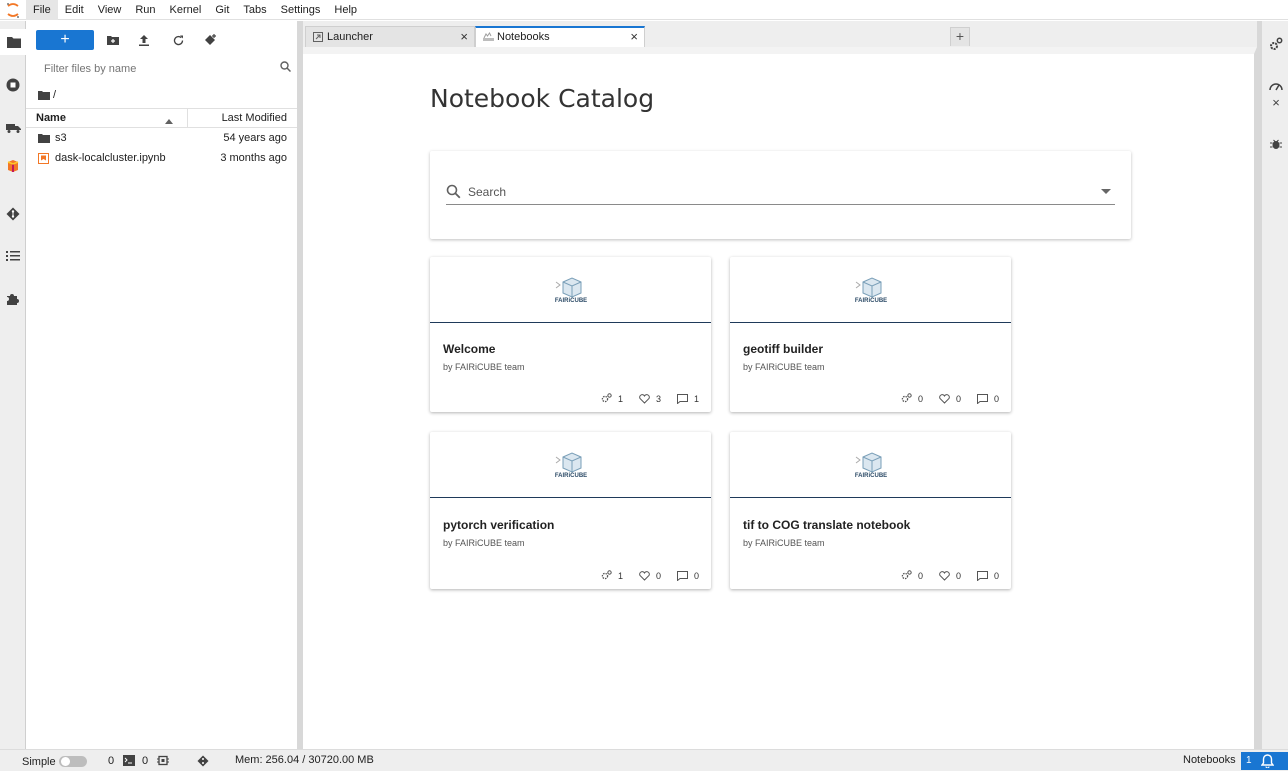 This screenshot has height=771, width=1288. What do you see at coordinates (1264, 761) in the screenshot?
I see `notifications-button: 1` at bounding box center [1264, 761].